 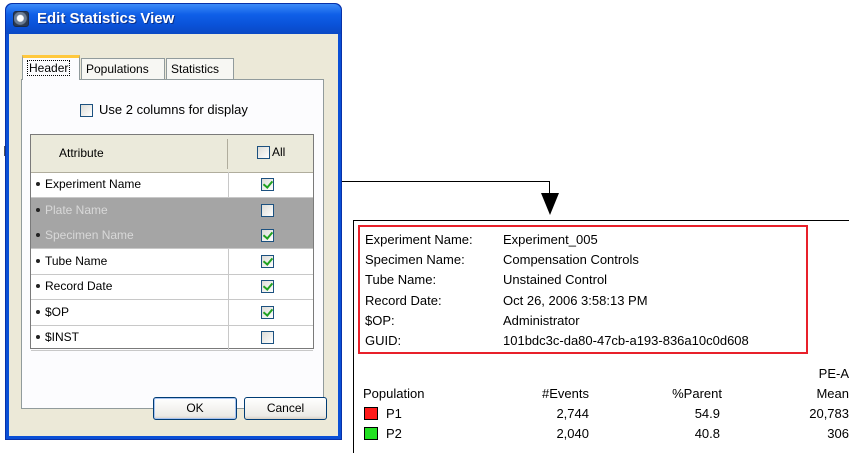 I want to click on grid-row: Tube Name, so click(x=172, y=261).